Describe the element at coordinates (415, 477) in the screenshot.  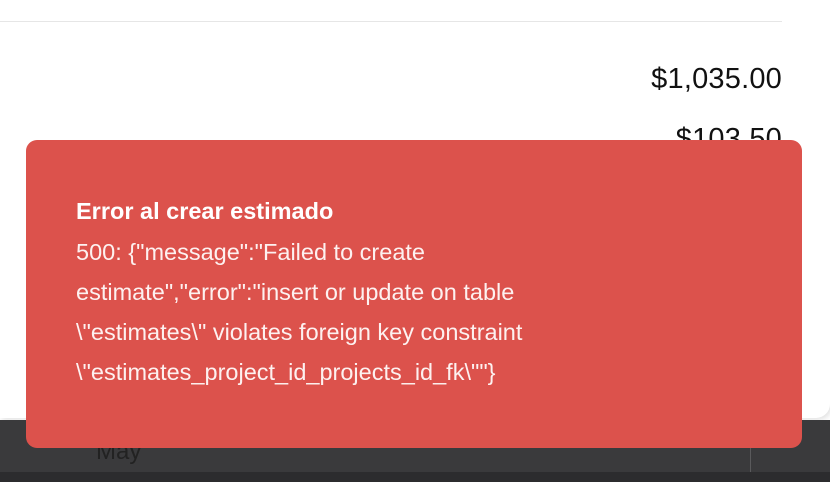
I see `bottom-edge` at that location.